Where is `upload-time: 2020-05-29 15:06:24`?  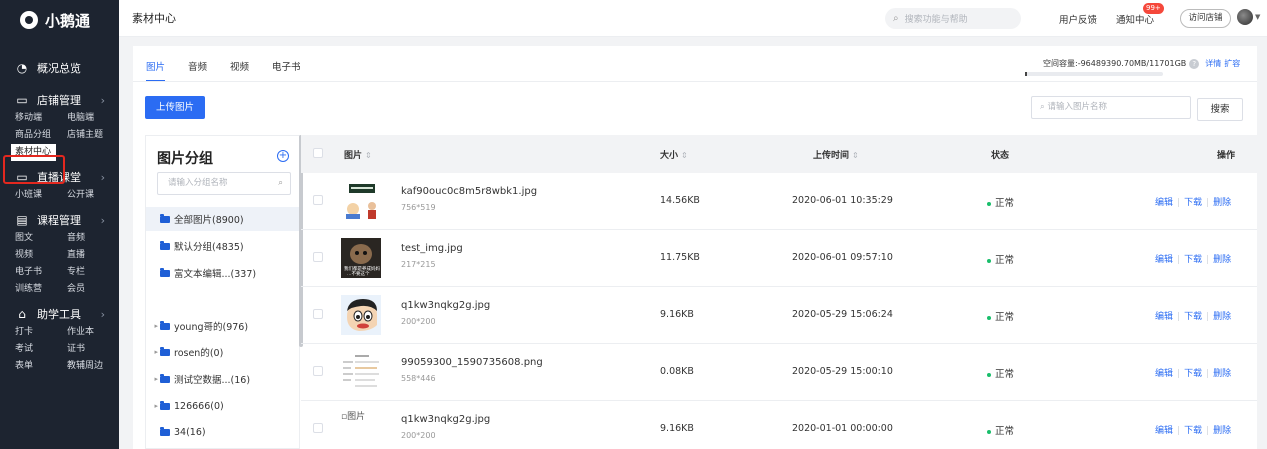 upload-time: 2020-05-29 15:06:24 is located at coordinates (842, 314).